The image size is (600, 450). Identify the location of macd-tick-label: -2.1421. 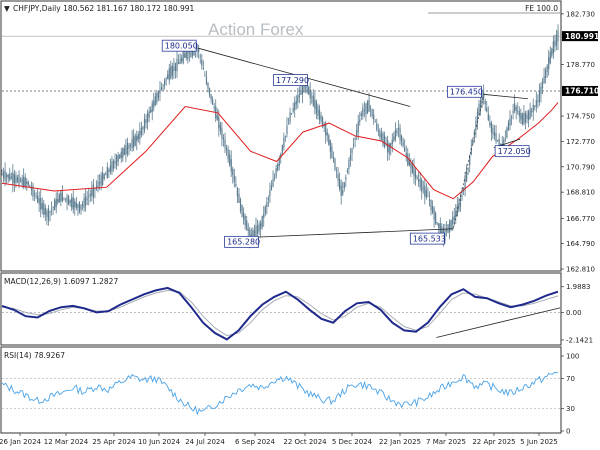
(579, 340).